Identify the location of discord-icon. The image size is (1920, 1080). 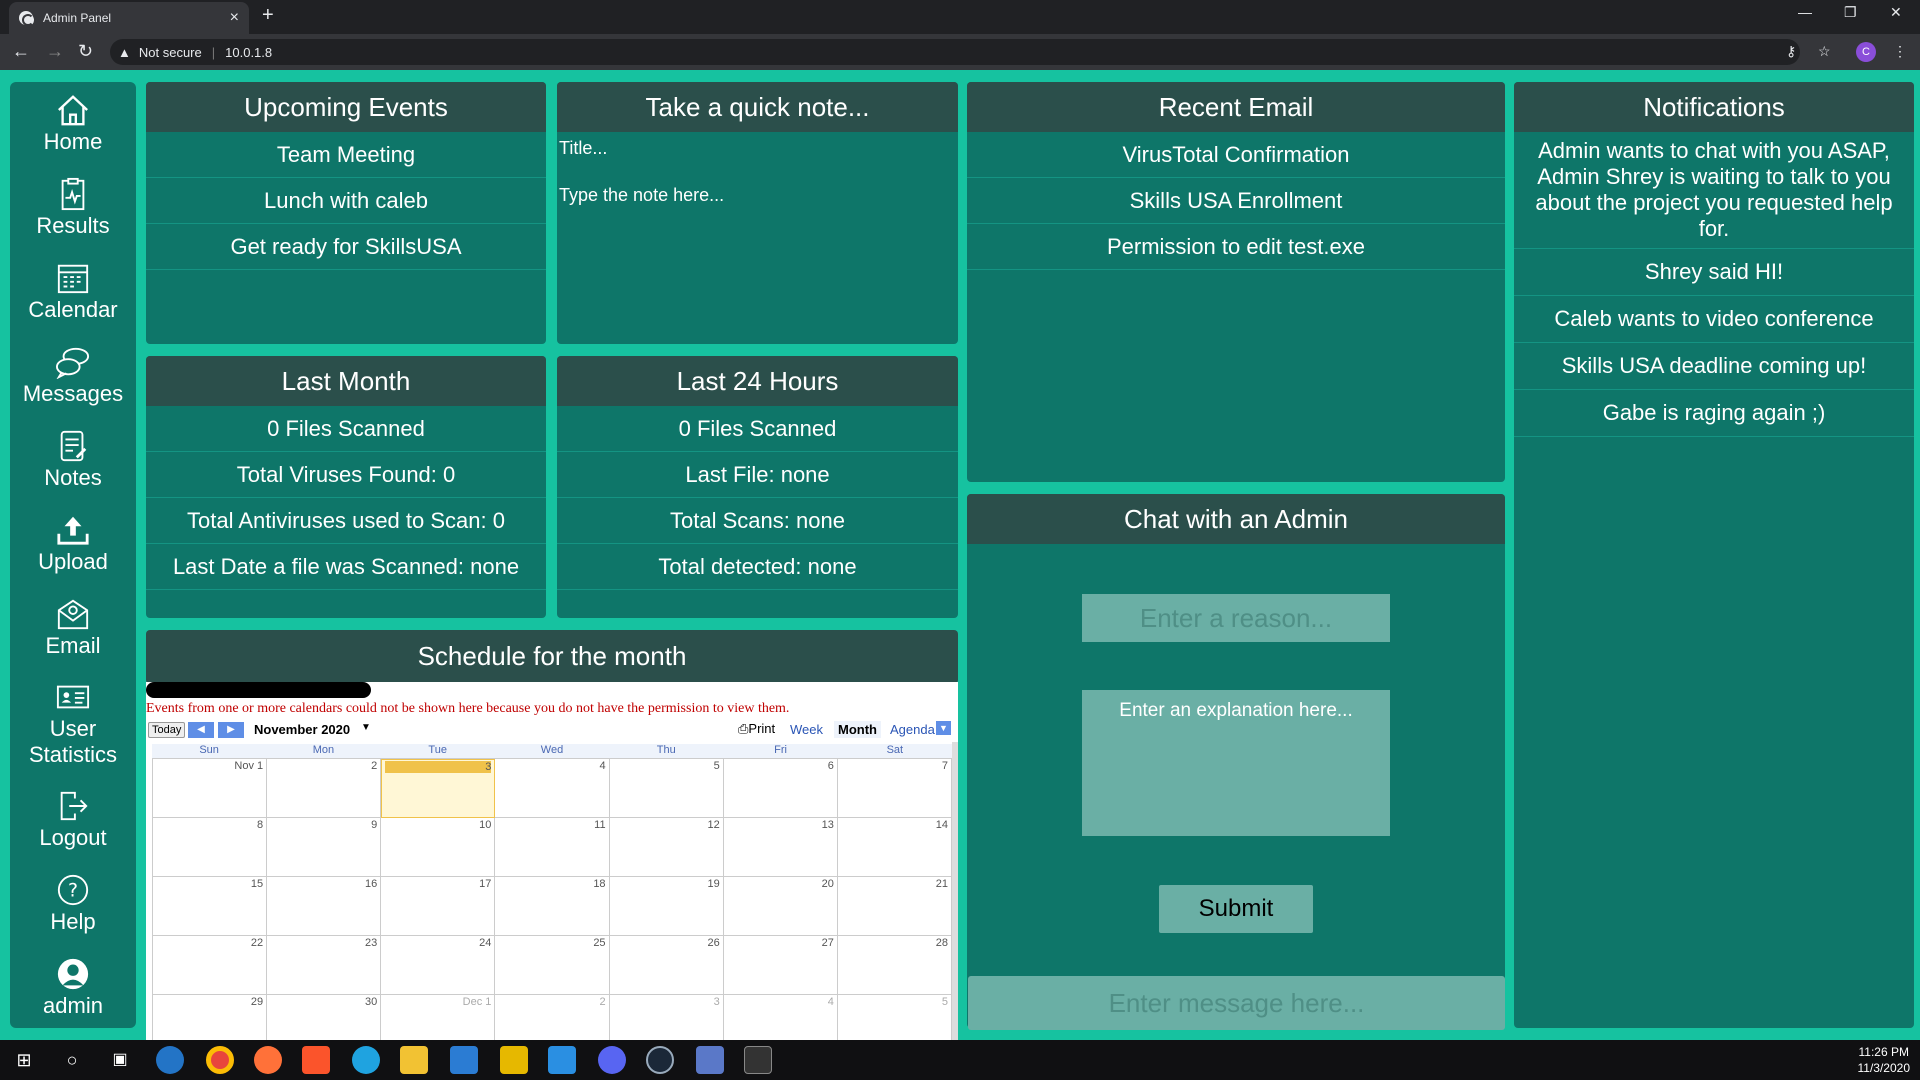
(612, 1060).